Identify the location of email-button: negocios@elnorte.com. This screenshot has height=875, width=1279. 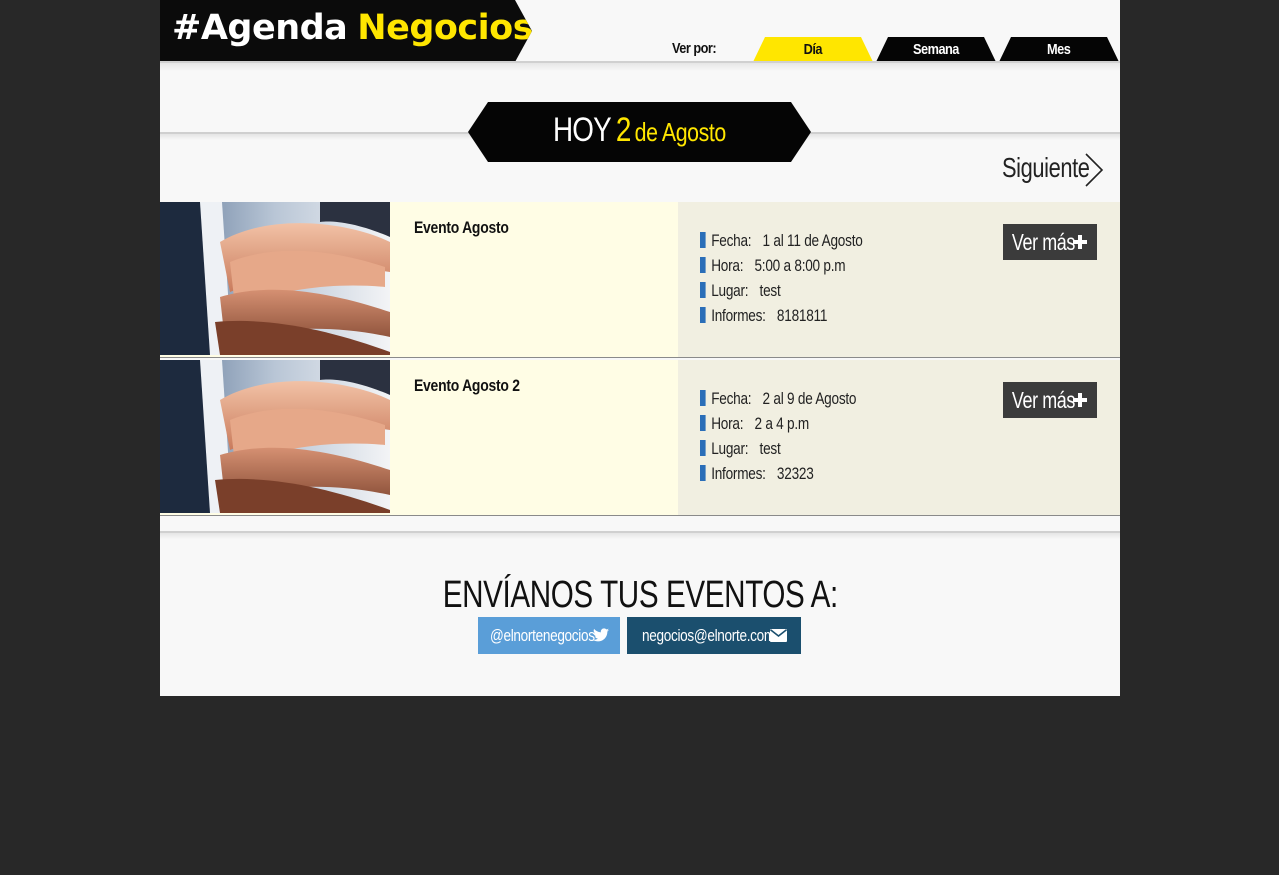
(714, 635).